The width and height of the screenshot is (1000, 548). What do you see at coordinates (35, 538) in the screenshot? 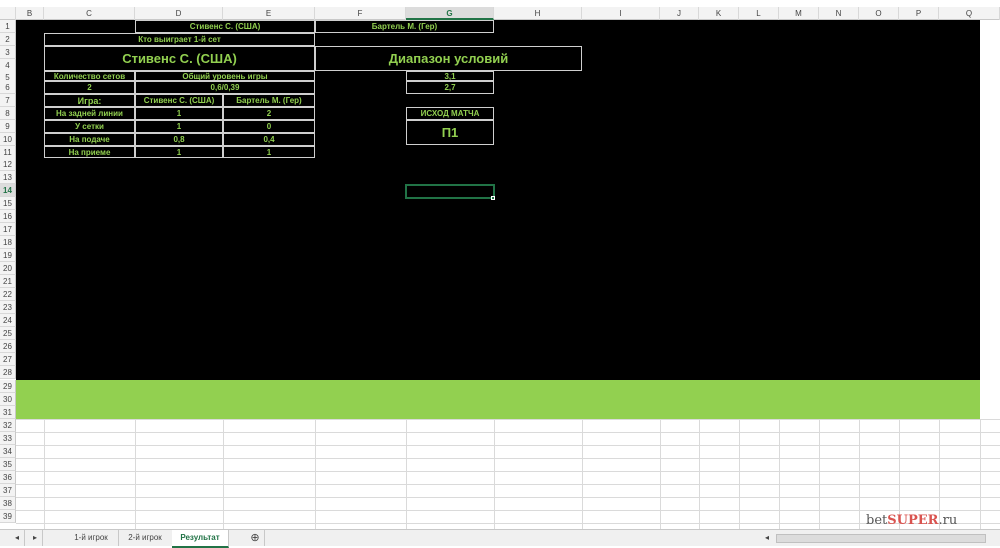
I see `tab-scroll-right-icon: ▸` at bounding box center [35, 538].